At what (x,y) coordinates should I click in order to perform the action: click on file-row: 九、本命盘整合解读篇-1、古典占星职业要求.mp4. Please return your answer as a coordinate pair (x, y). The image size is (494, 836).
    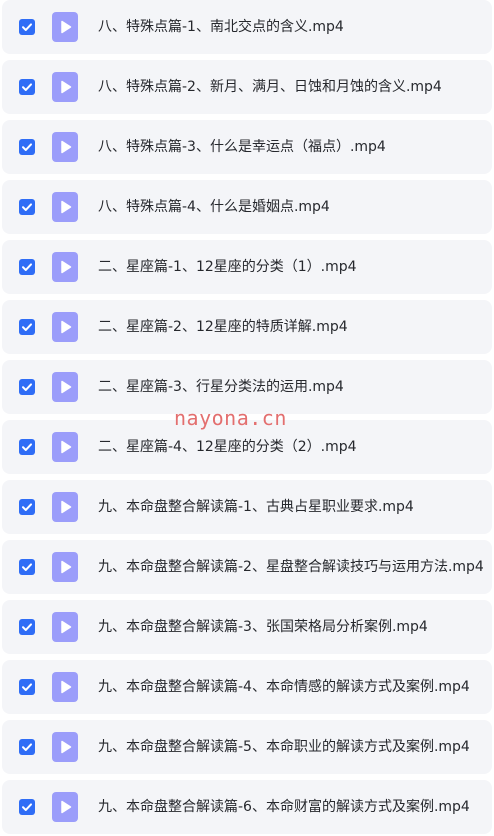
    Looking at the image, I should click on (247, 507).